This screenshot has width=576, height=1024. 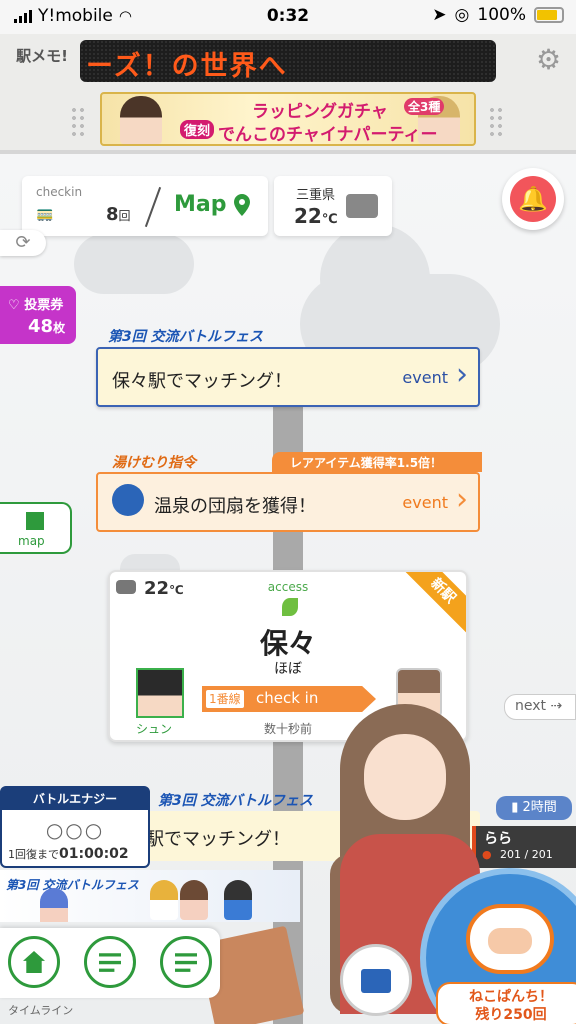 What do you see at coordinates (42, 56) in the screenshot?
I see `app-logo: 駅メモ!` at bounding box center [42, 56].